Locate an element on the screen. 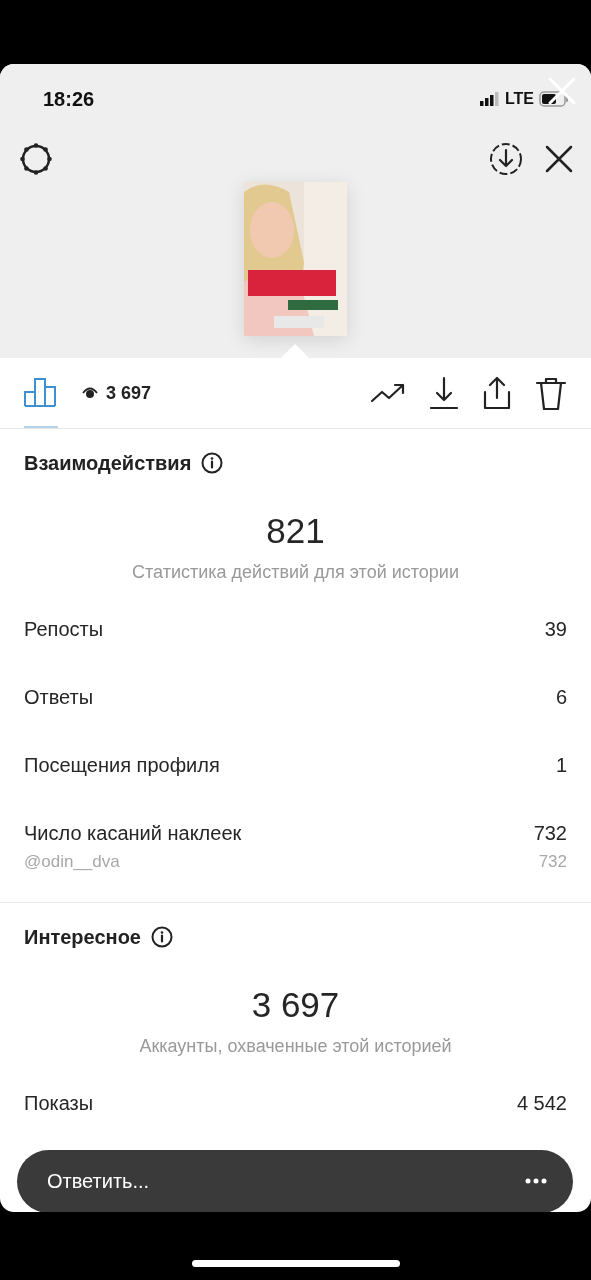 The width and height of the screenshot is (591, 1280). delete-icon is located at coordinates (551, 393).